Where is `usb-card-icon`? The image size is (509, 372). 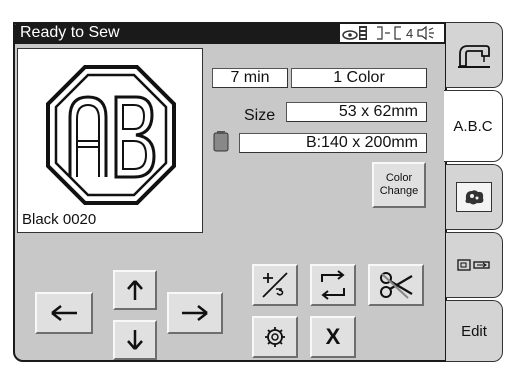 usb-card-icon is located at coordinates (473, 265).